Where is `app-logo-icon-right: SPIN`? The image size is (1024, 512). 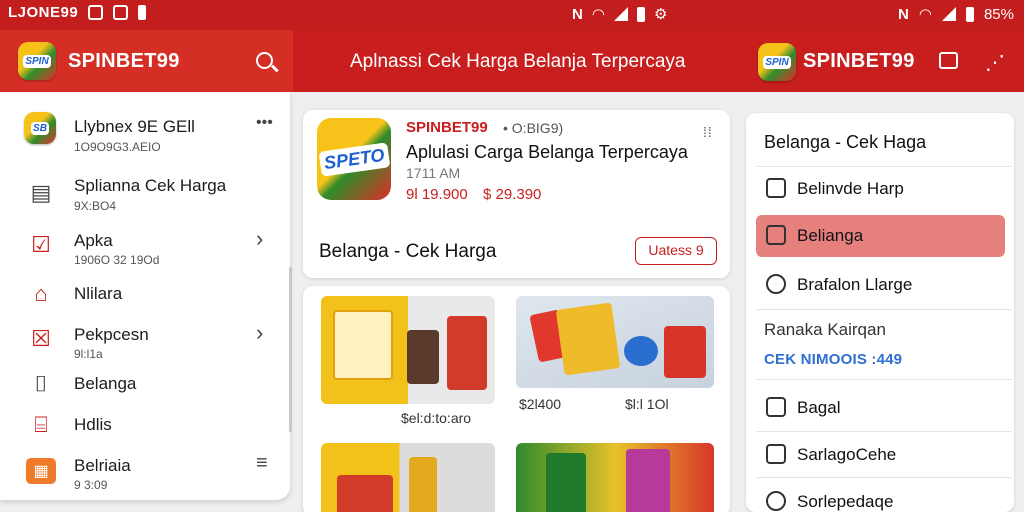
app-logo-icon-right: SPIN is located at coordinates (777, 62).